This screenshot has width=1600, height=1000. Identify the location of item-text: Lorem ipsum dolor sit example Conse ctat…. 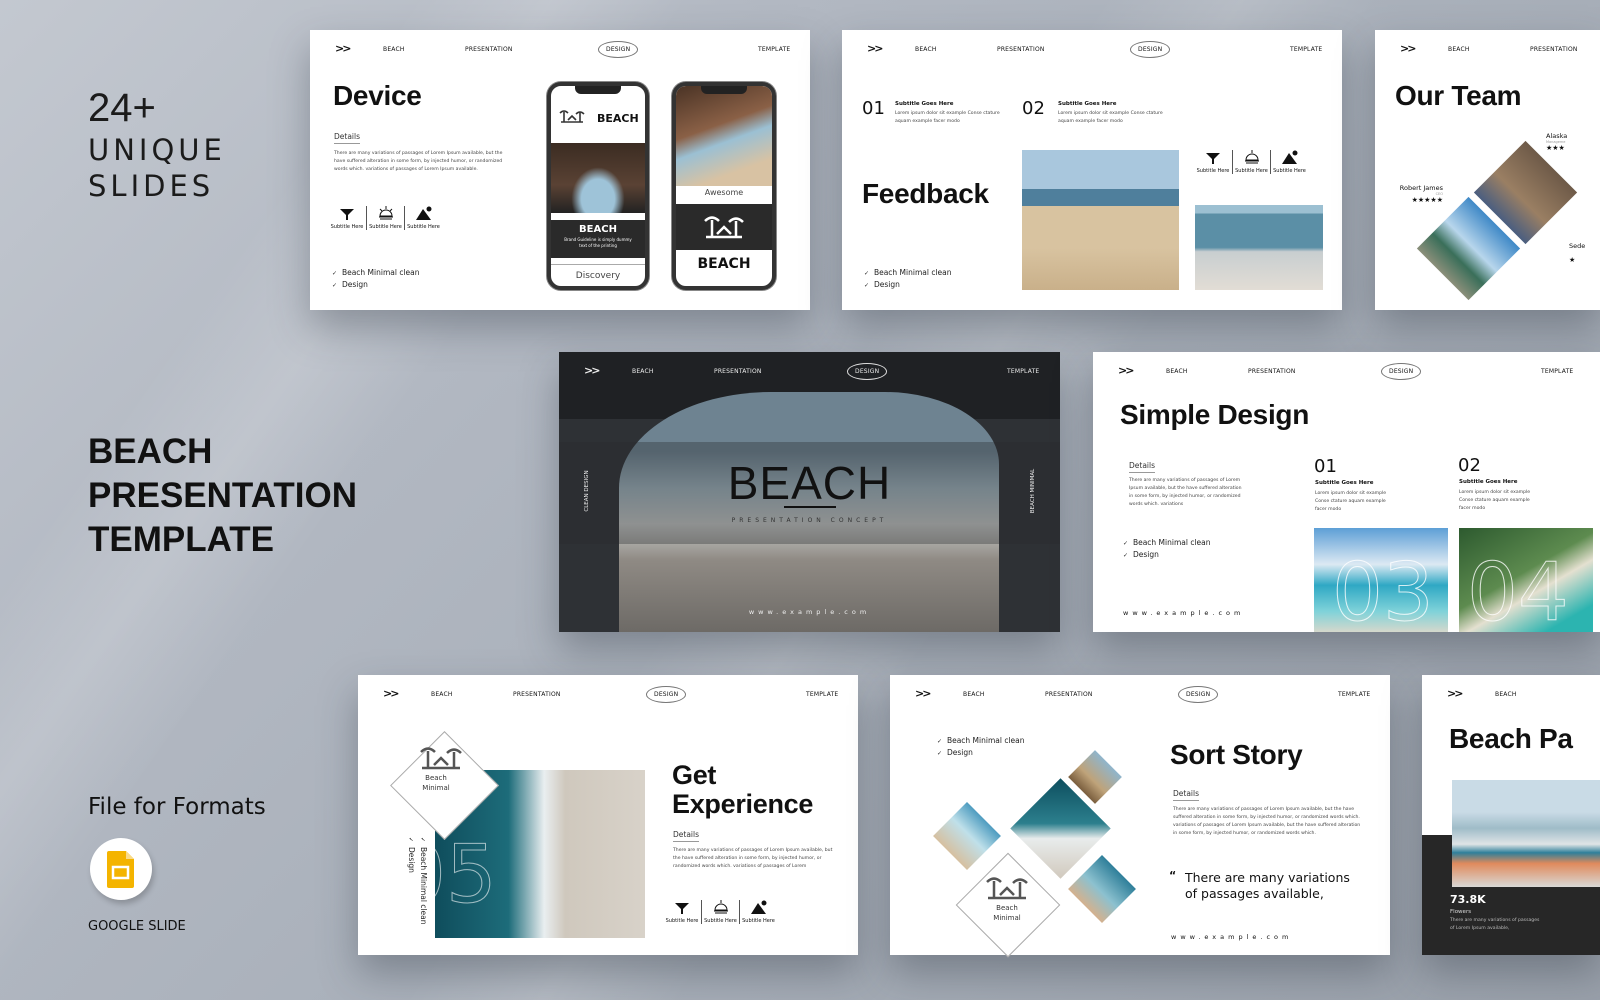
(1495, 500).